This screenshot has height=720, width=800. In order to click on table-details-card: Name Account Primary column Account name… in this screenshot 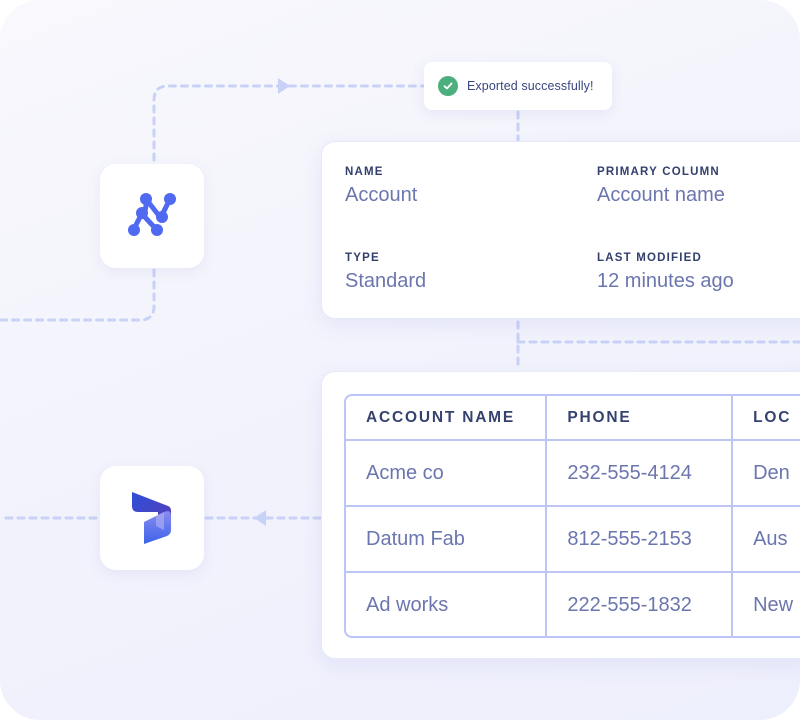, I will do `click(560, 230)`.